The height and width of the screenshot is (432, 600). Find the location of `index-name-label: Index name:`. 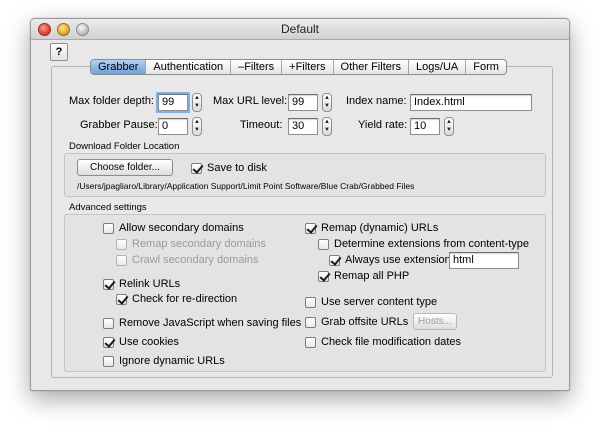

index-name-label: Index name: is located at coordinates (376, 101).